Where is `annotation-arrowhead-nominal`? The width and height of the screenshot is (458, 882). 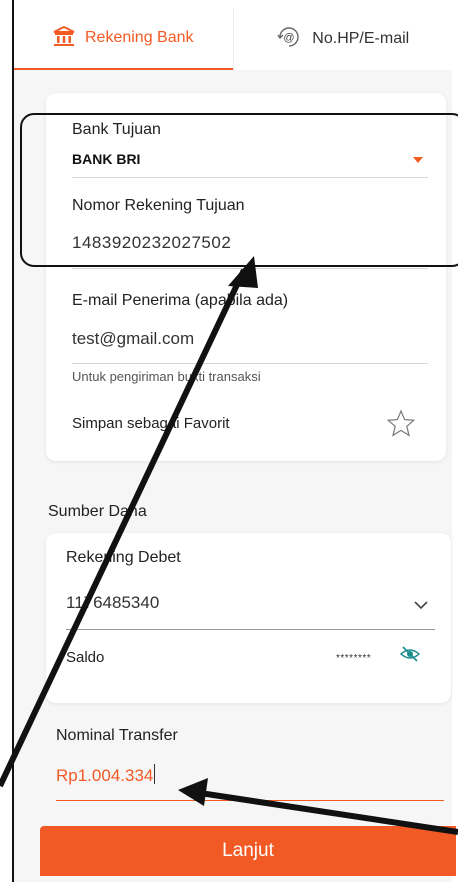 annotation-arrowhead-nominal is located at coordinates (193, 792).